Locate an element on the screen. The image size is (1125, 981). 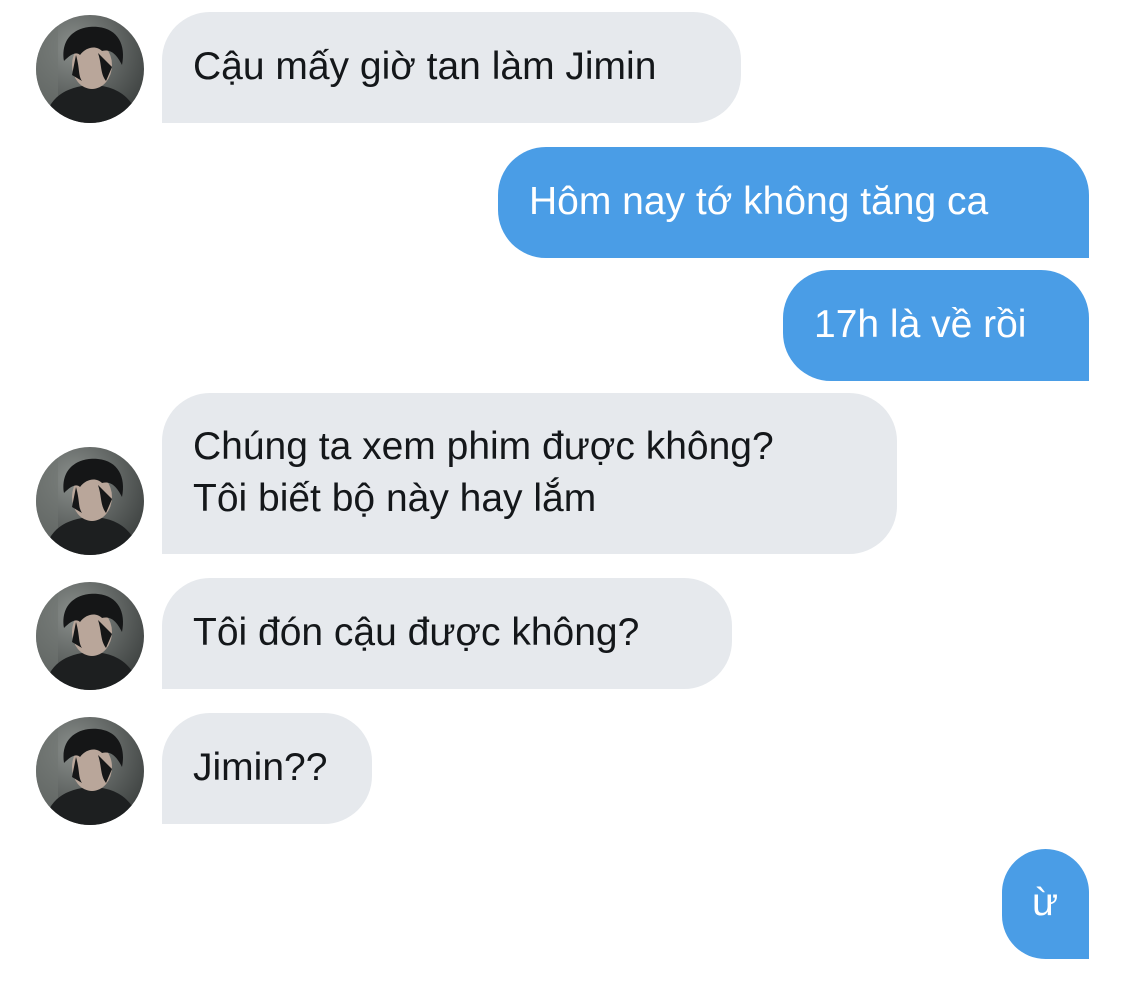
message-text: Tôi đón cậu được không? is located at coordinates (416, 632).